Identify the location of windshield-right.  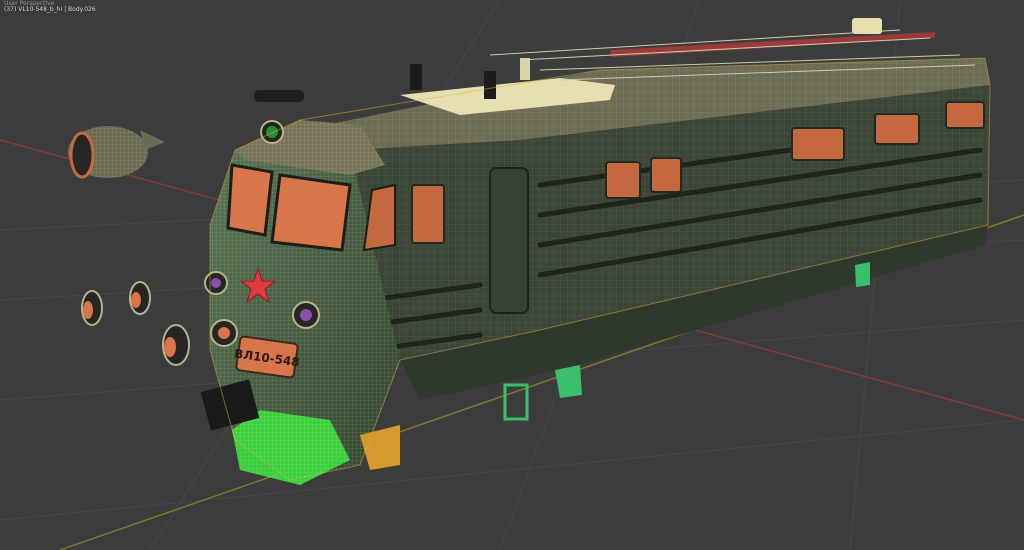
(311, 212).